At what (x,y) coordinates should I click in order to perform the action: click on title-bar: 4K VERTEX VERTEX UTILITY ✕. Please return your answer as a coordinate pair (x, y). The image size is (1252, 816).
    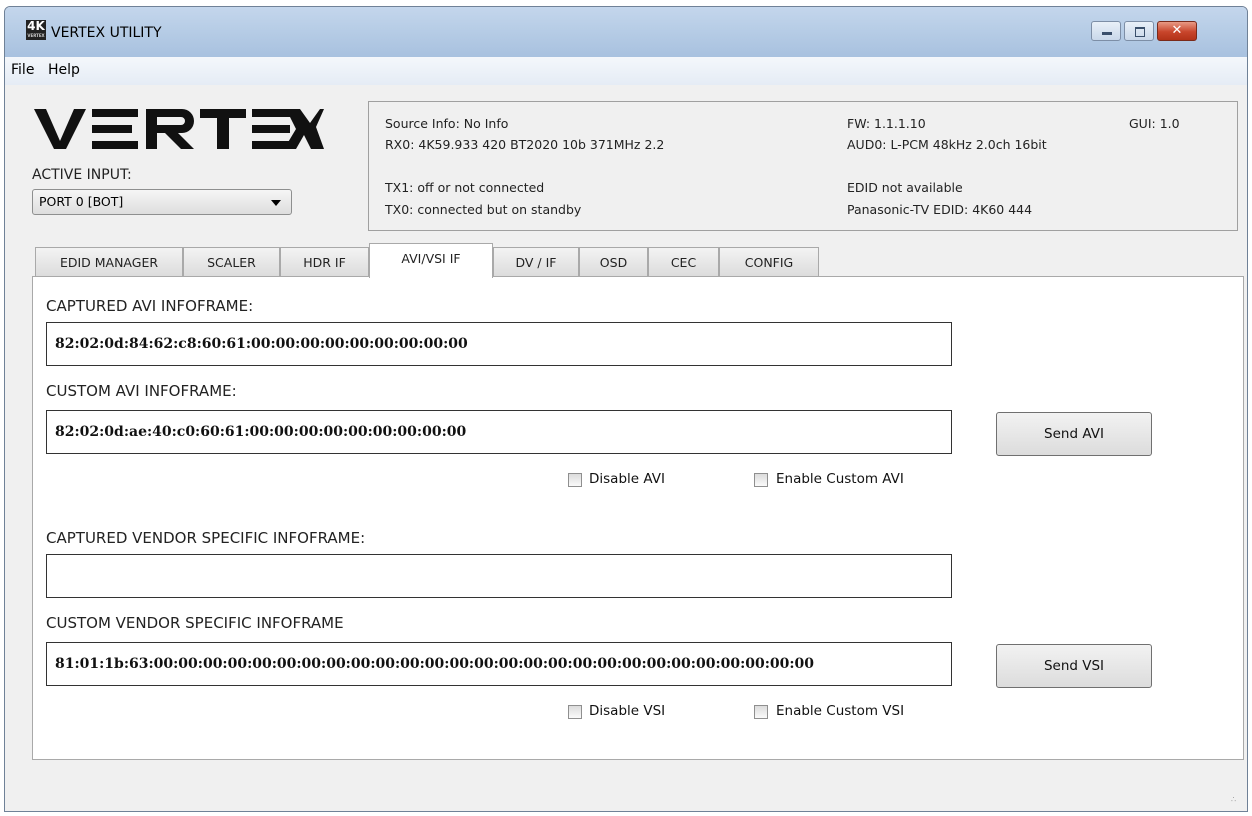
    Looking at the image, I should click on (626, 32).